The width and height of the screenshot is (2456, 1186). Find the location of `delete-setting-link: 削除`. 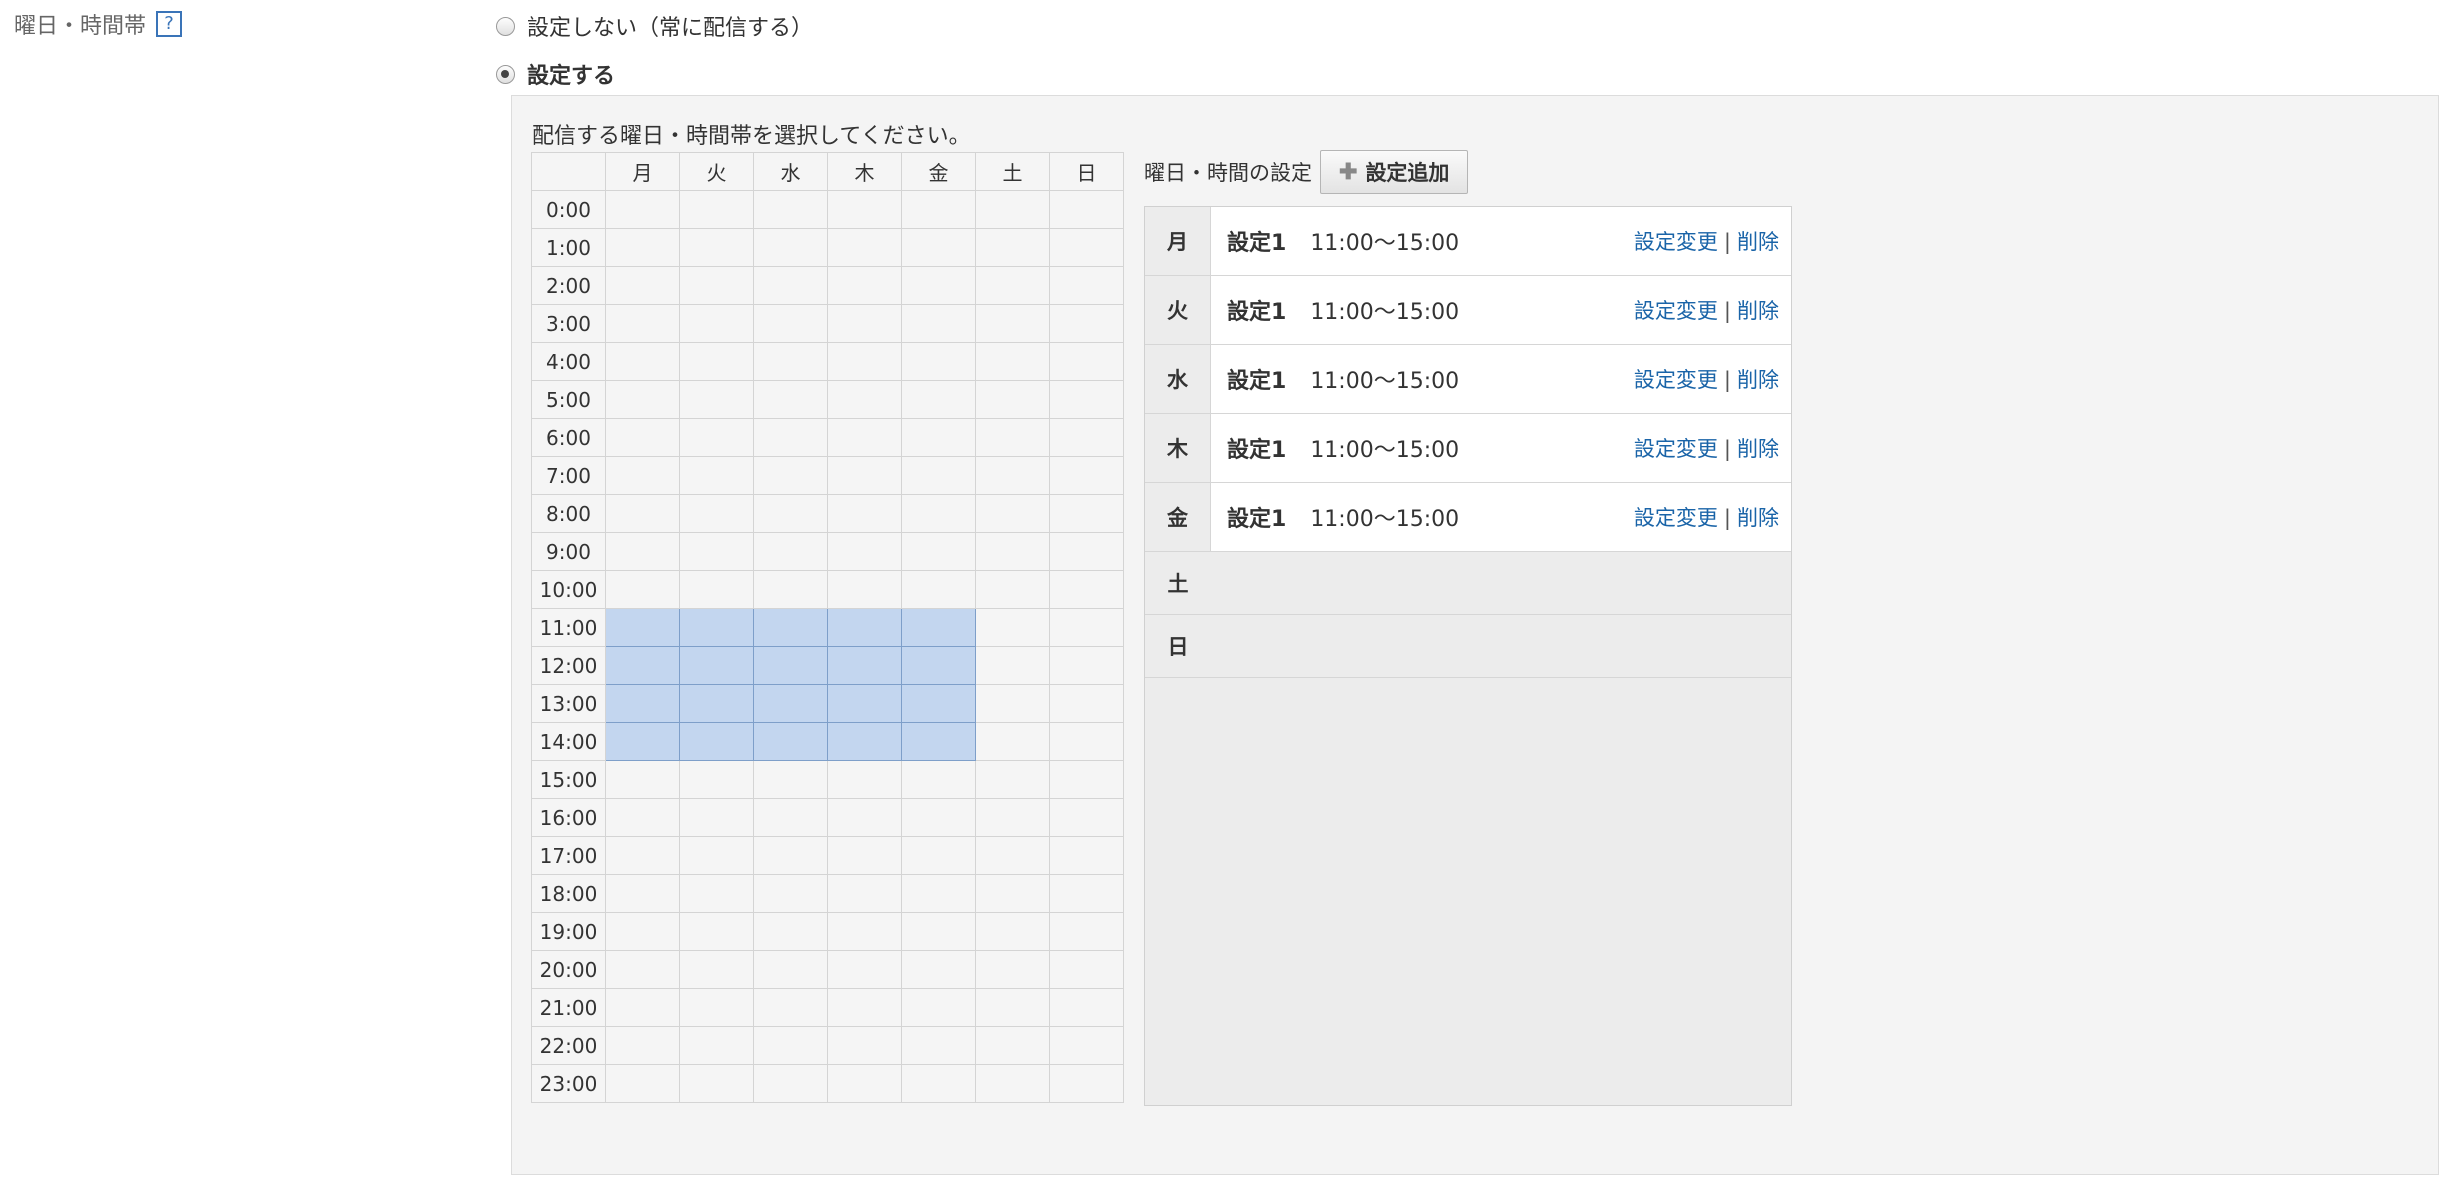

delete-setting-link: 削除 is located at coordinates (1758, 518).